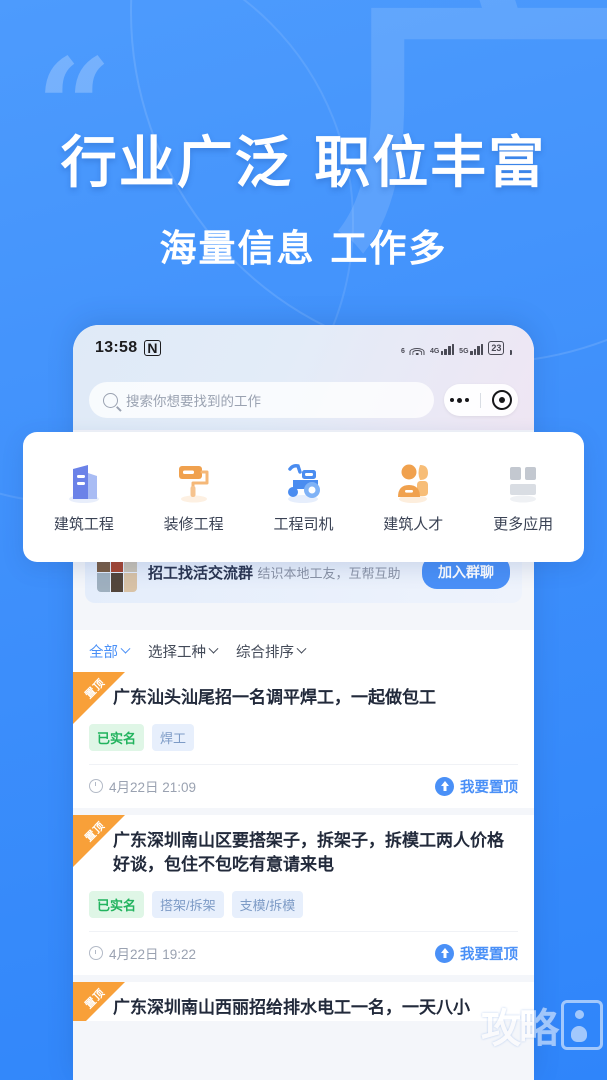 The height and width of the screenshot is (1080, 607). Describe the element at coordinates (193, 401) in the screenshot. I see `search-placeholder: 搜索你想要找到的工作` at that location.